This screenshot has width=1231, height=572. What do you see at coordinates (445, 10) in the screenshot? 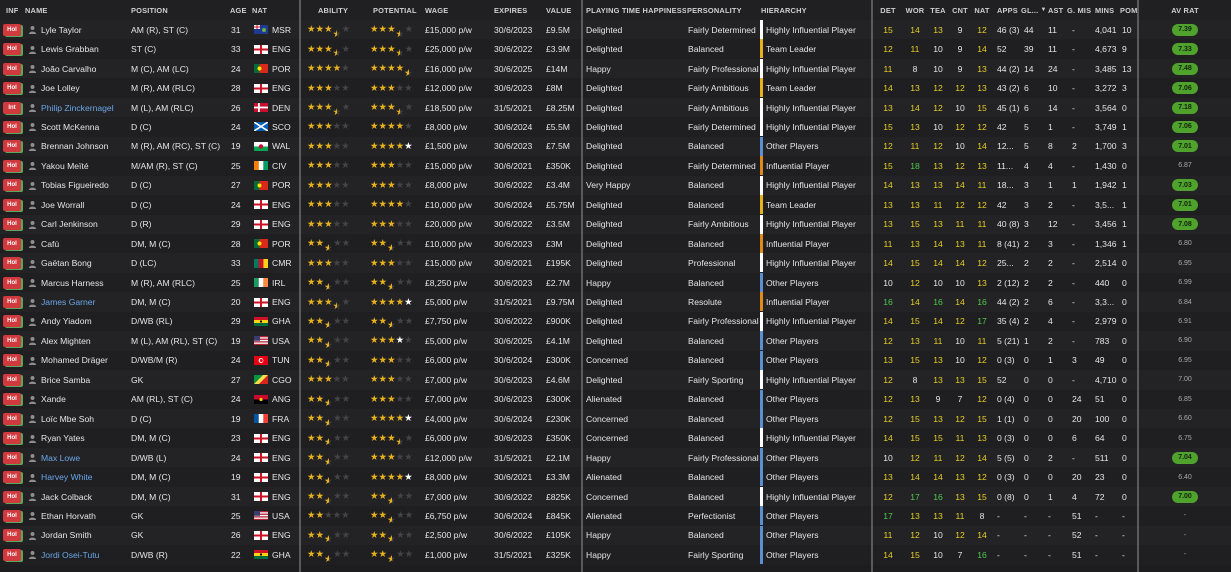
I see `col-header-wage: WAGE` at bounding box center [445, 10].